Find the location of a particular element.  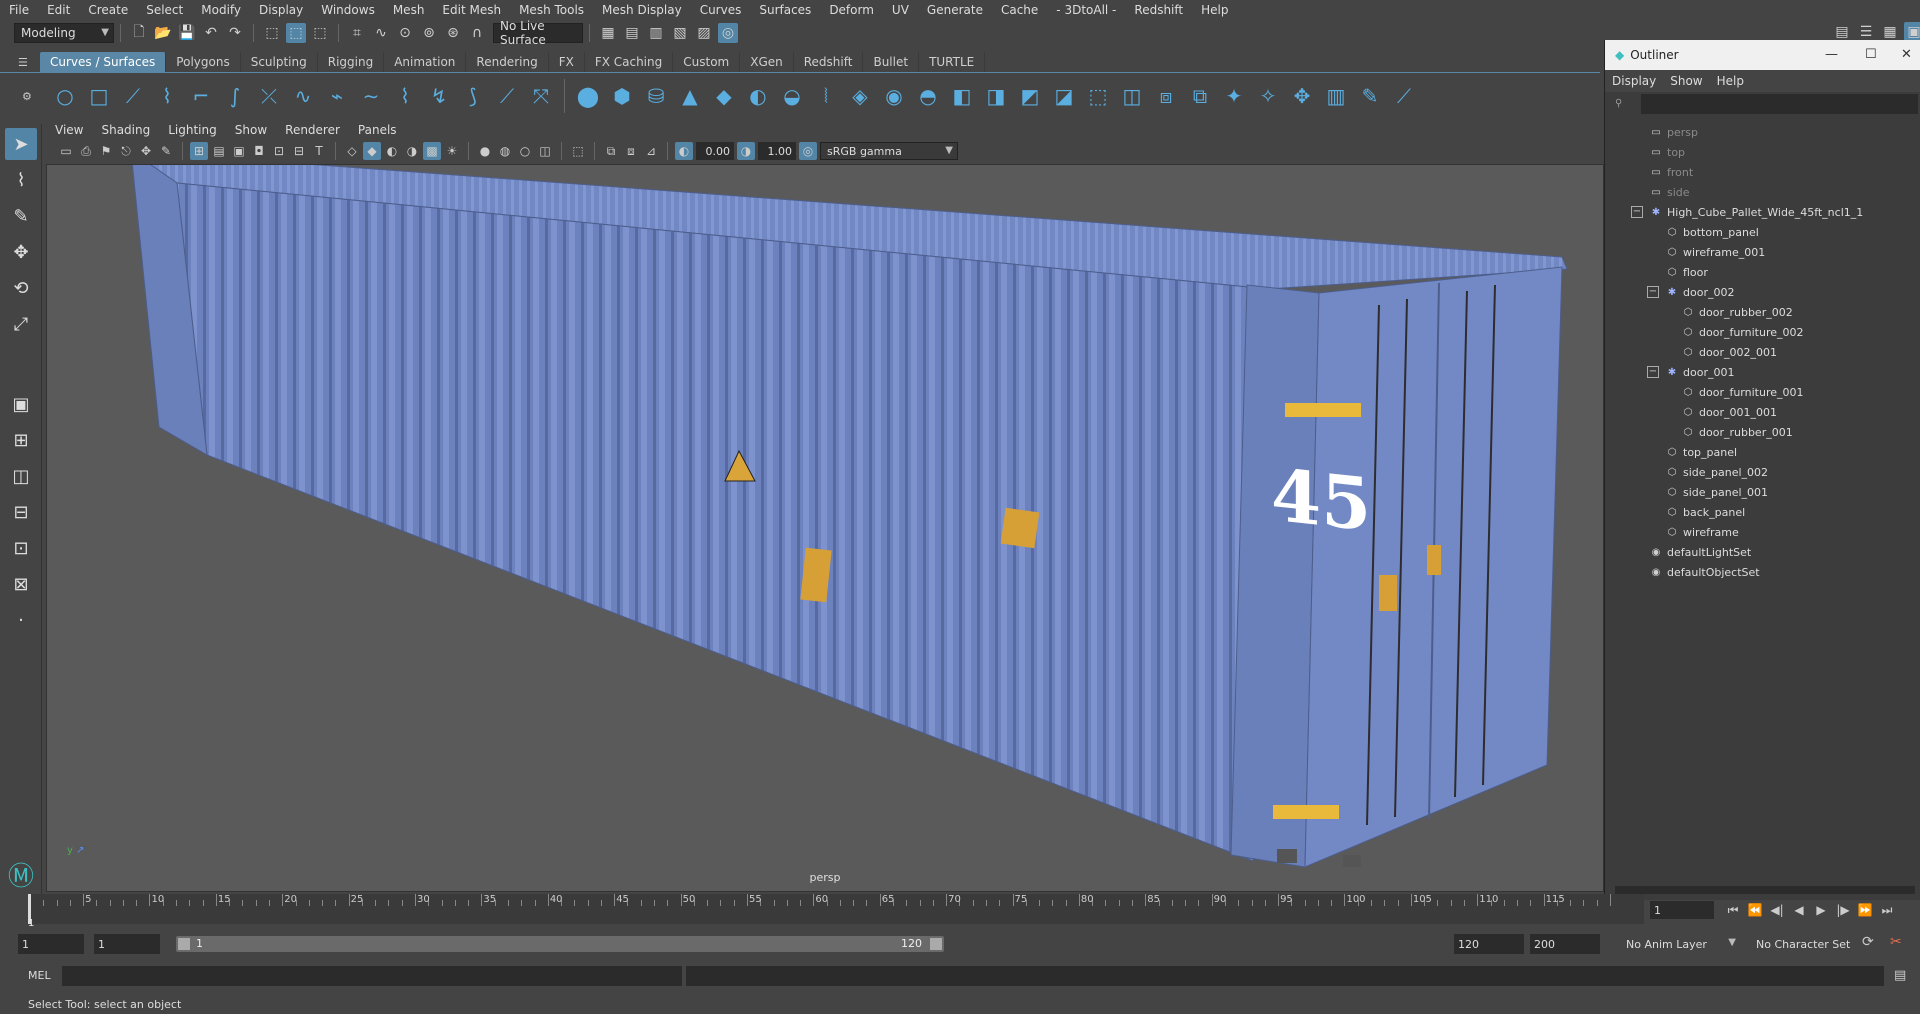

nurbs-cone-icon: ▲ is located at coordinates (690, 96).